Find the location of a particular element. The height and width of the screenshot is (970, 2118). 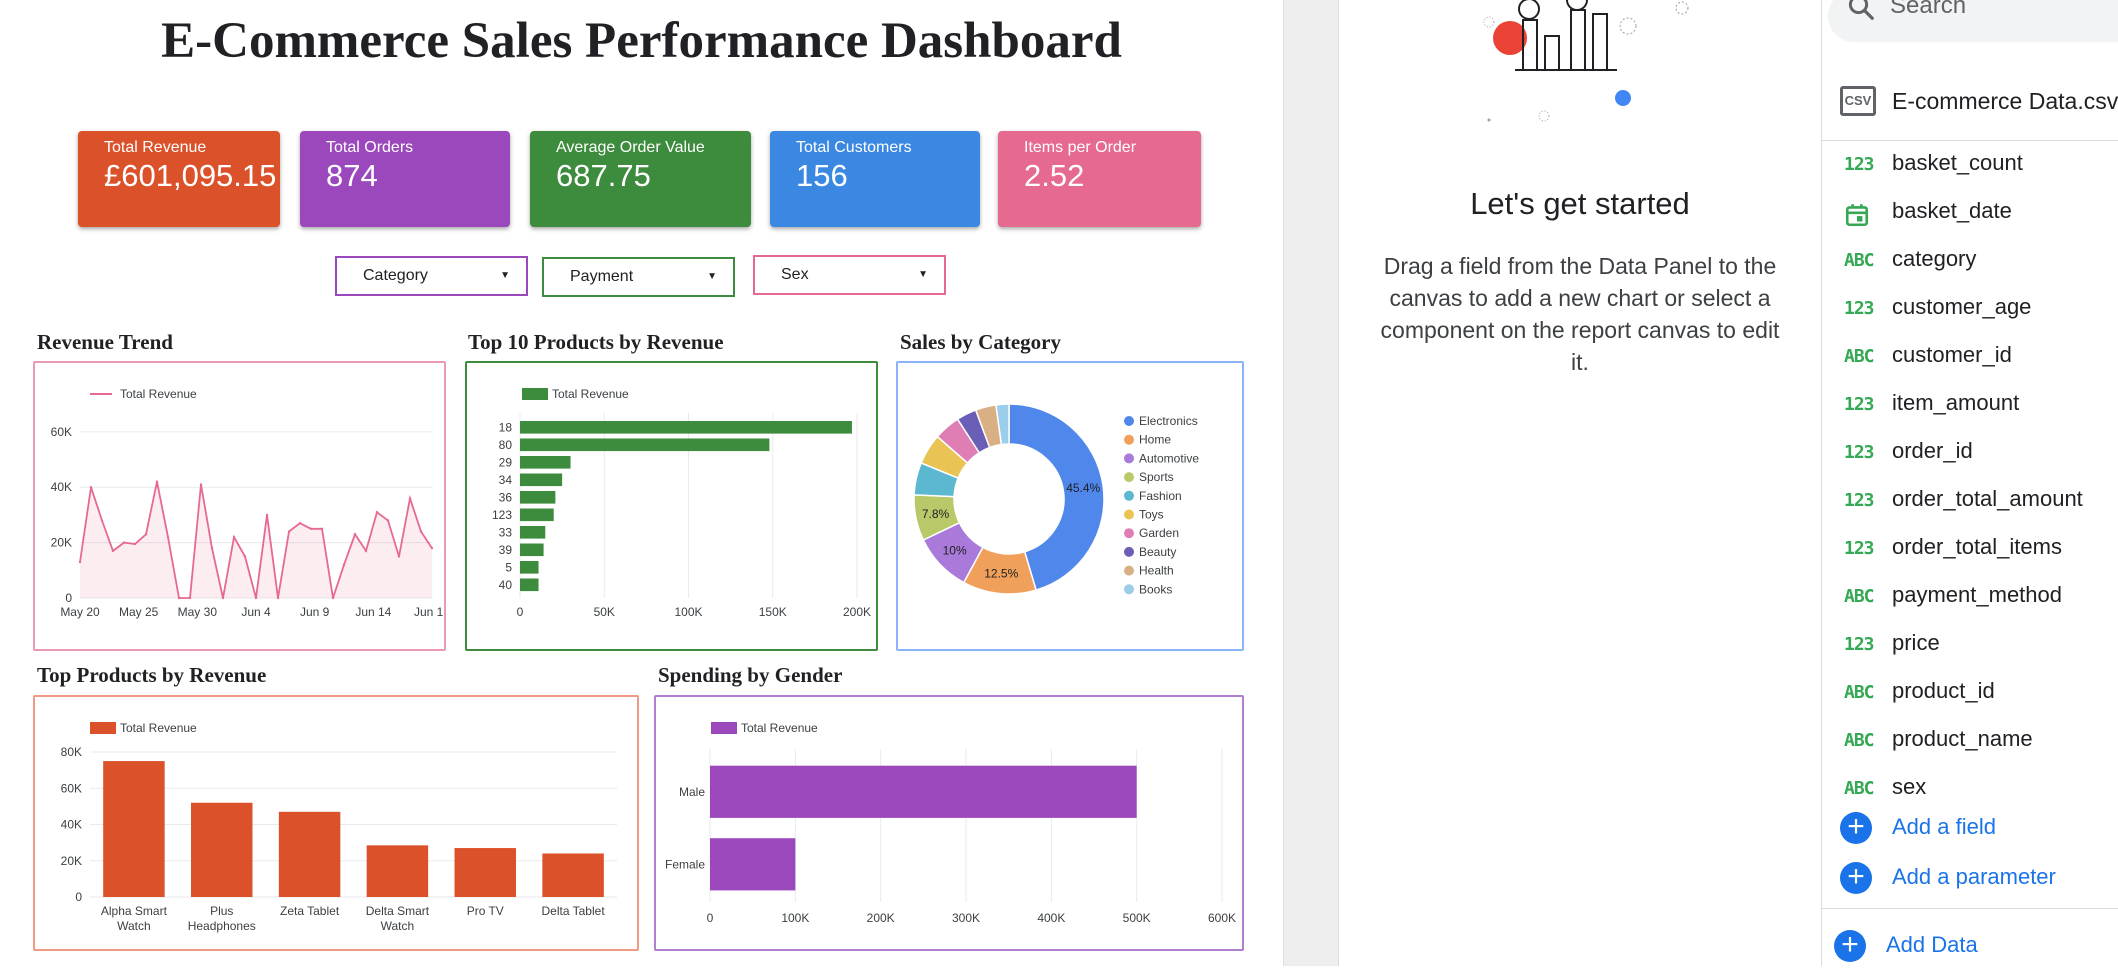

field-item-sex: ABC sex is located at coordinates (1970, 790).